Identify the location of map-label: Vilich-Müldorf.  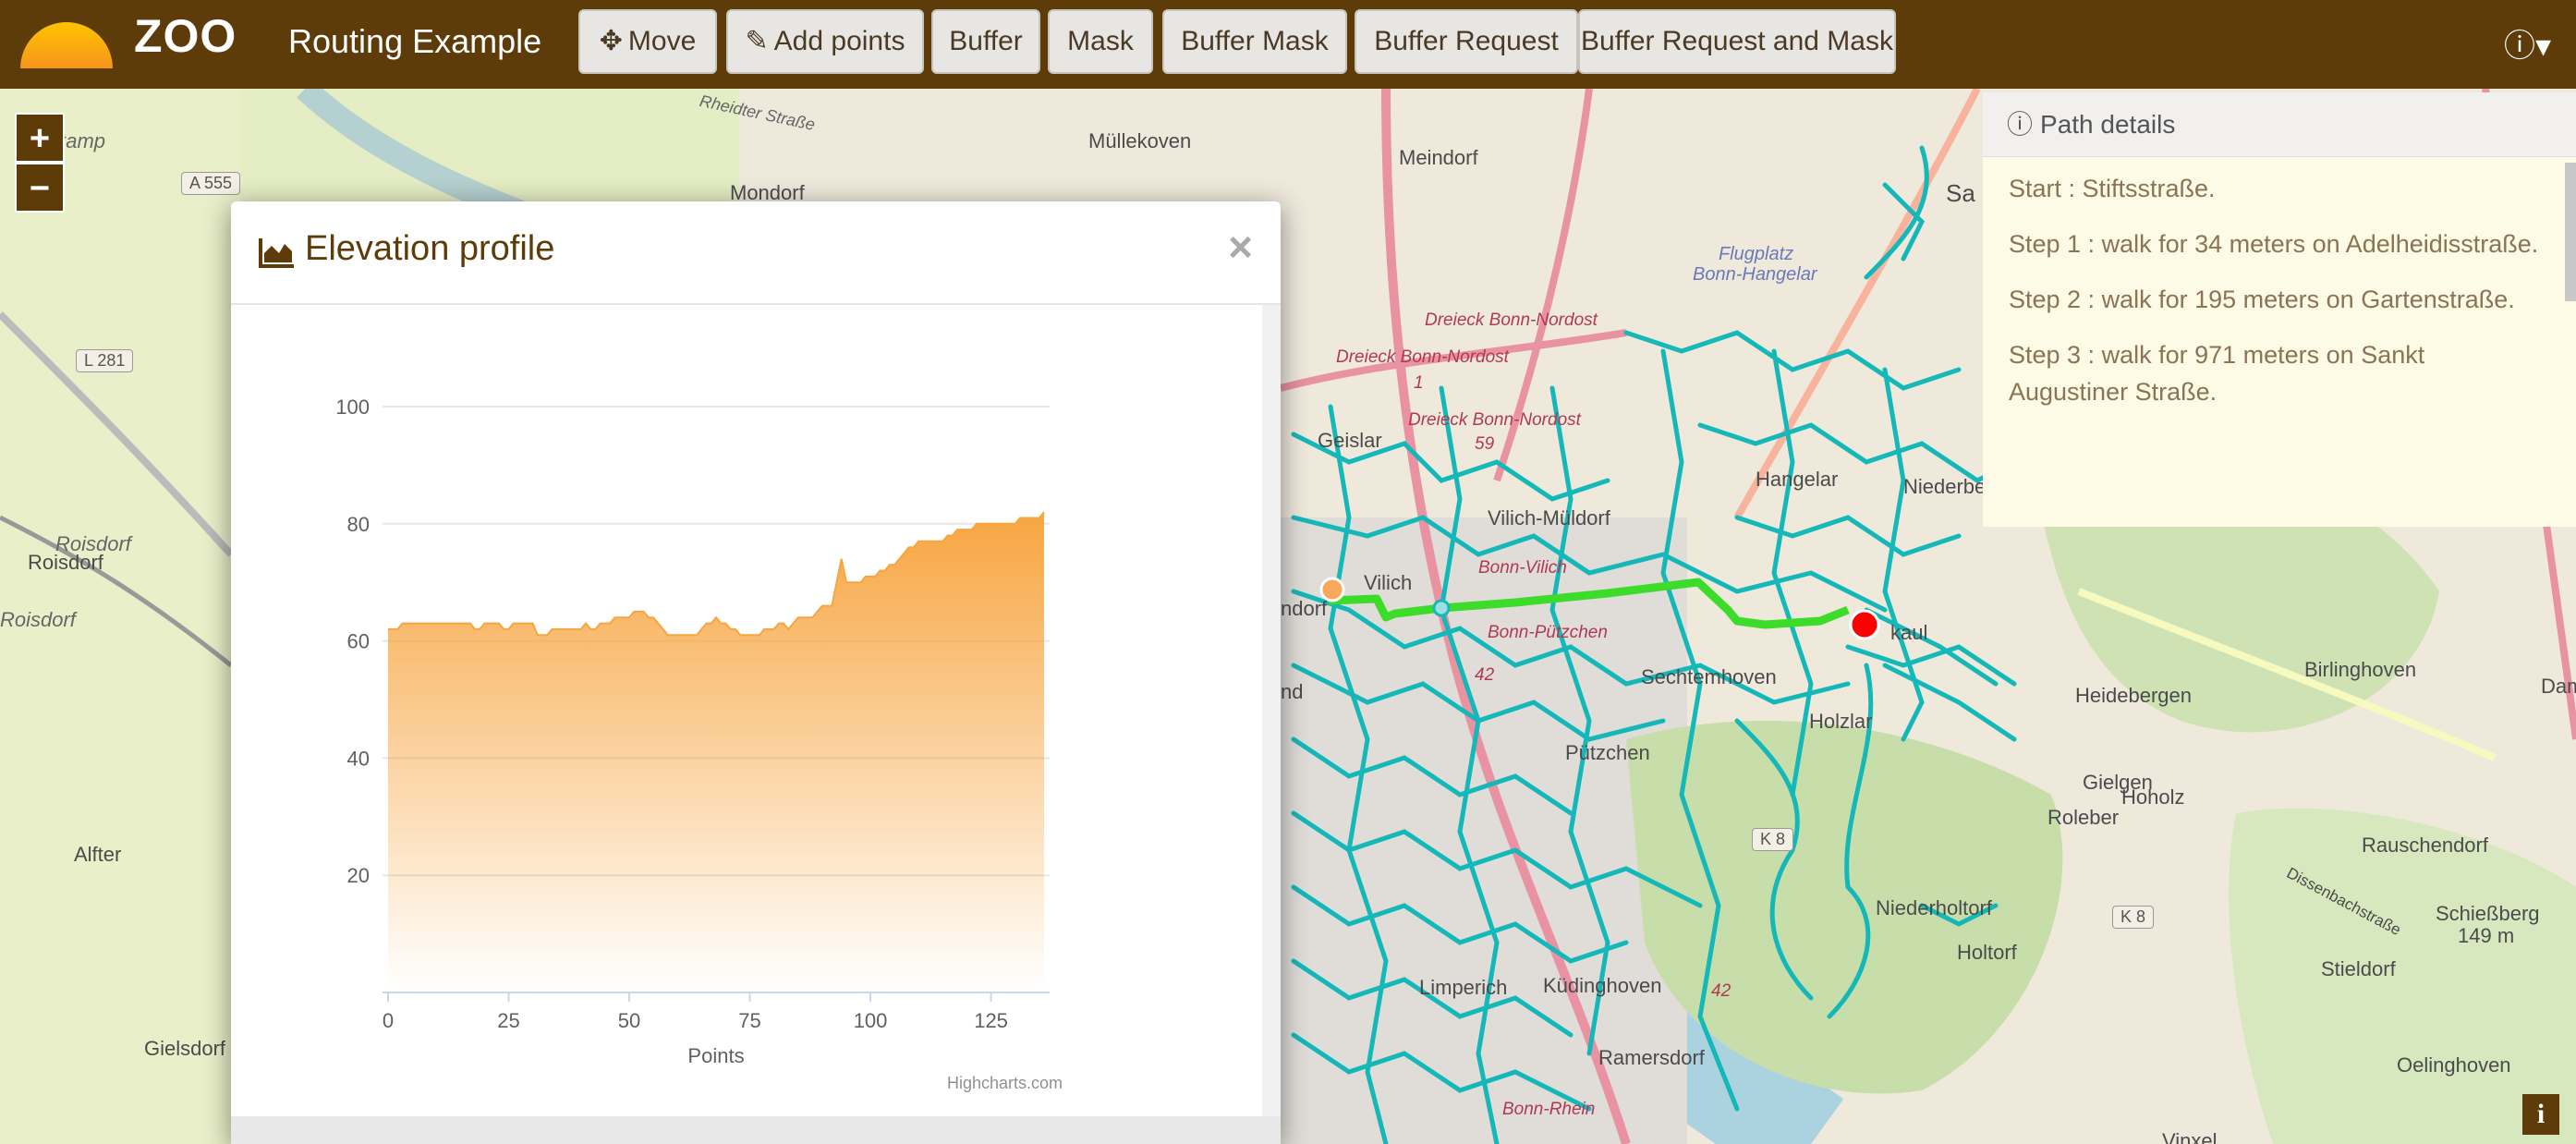
(1549, 517).